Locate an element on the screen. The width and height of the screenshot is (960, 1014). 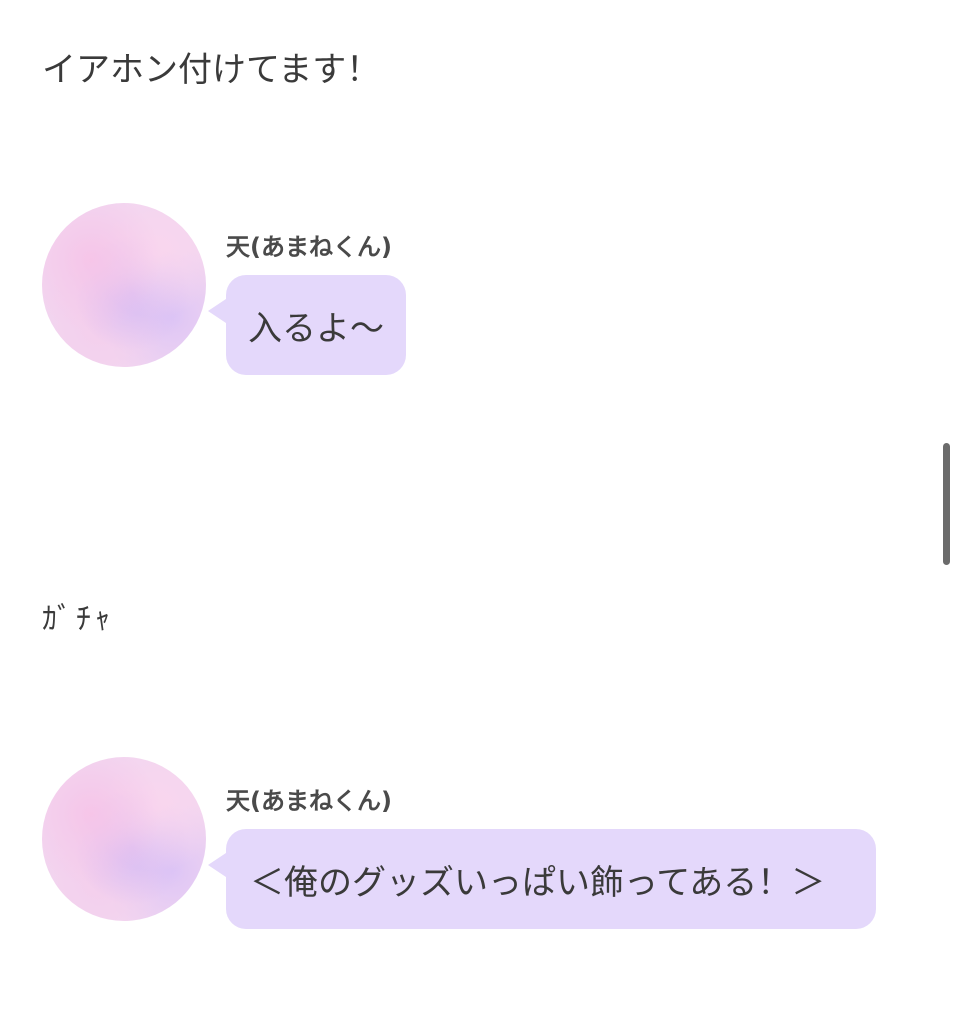
narration-text: イアホン付けてます！ is located at coordinates (211, 70).